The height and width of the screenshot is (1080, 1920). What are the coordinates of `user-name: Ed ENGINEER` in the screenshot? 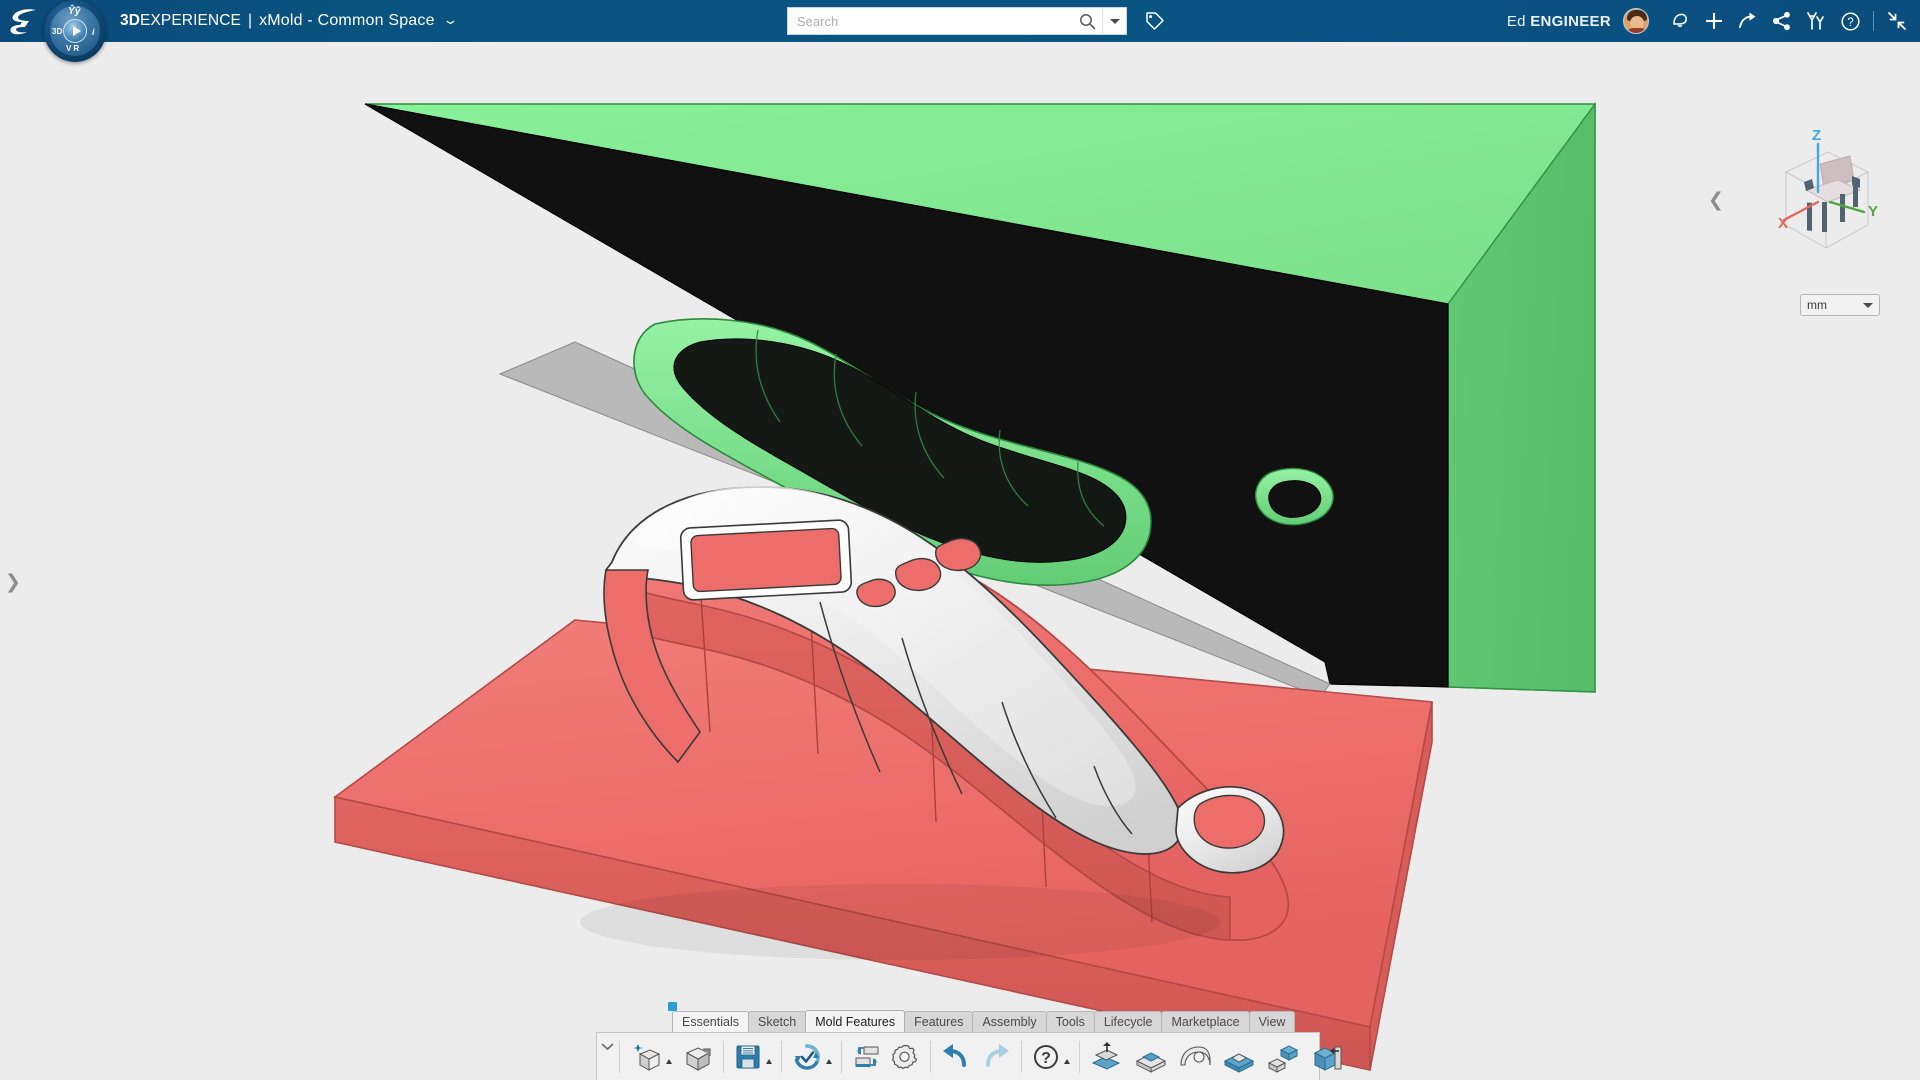 It's located at (1559, 21).